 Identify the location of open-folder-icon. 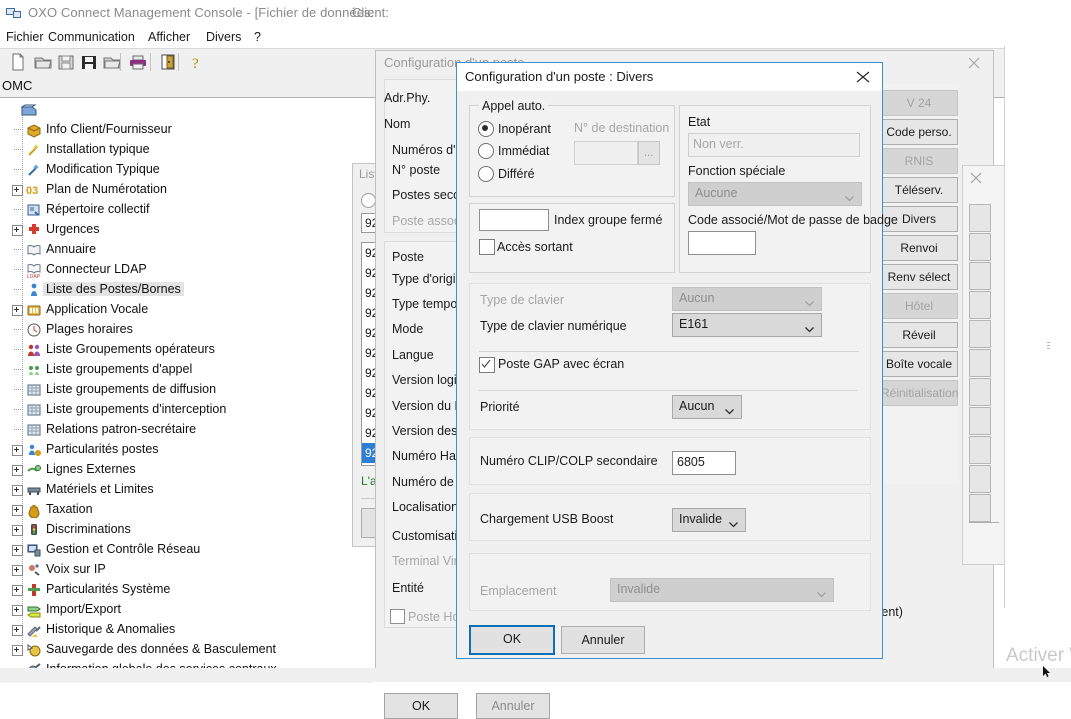
(43, 62).